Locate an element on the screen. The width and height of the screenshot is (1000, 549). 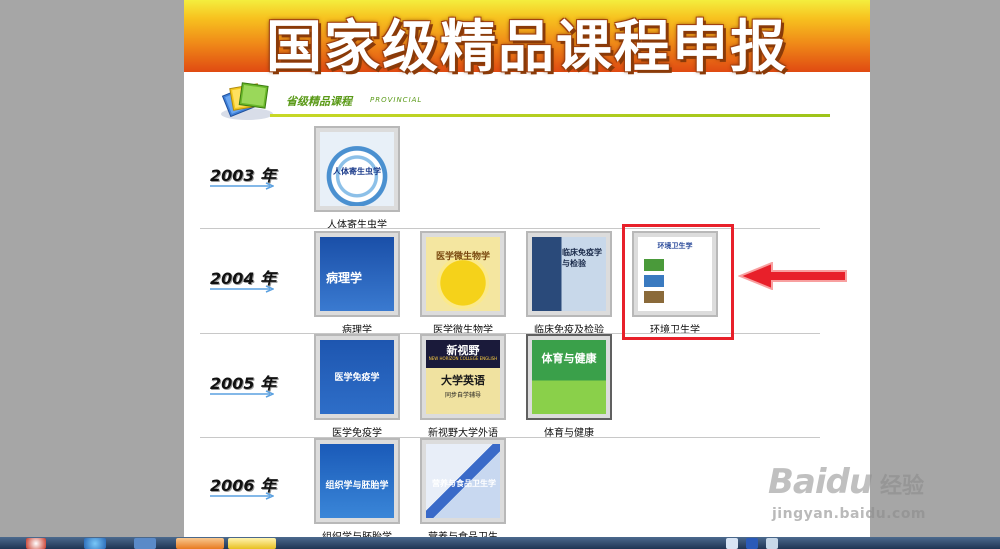
book-cover: 营养与食品卫生学 is located at coordinates (463, 481).